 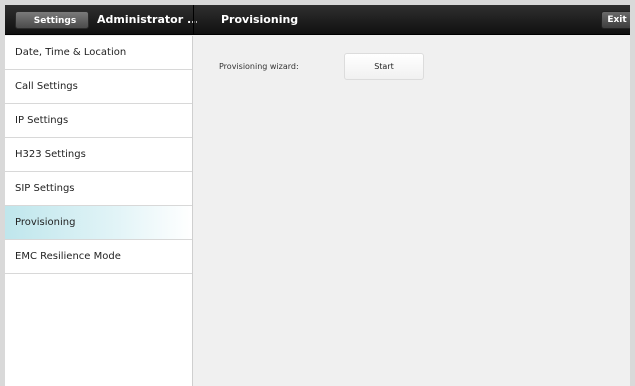 I want to click on sidebar-item-emc-resilience-mode: EMC Resilience Mode, so click(x=98, y=257).